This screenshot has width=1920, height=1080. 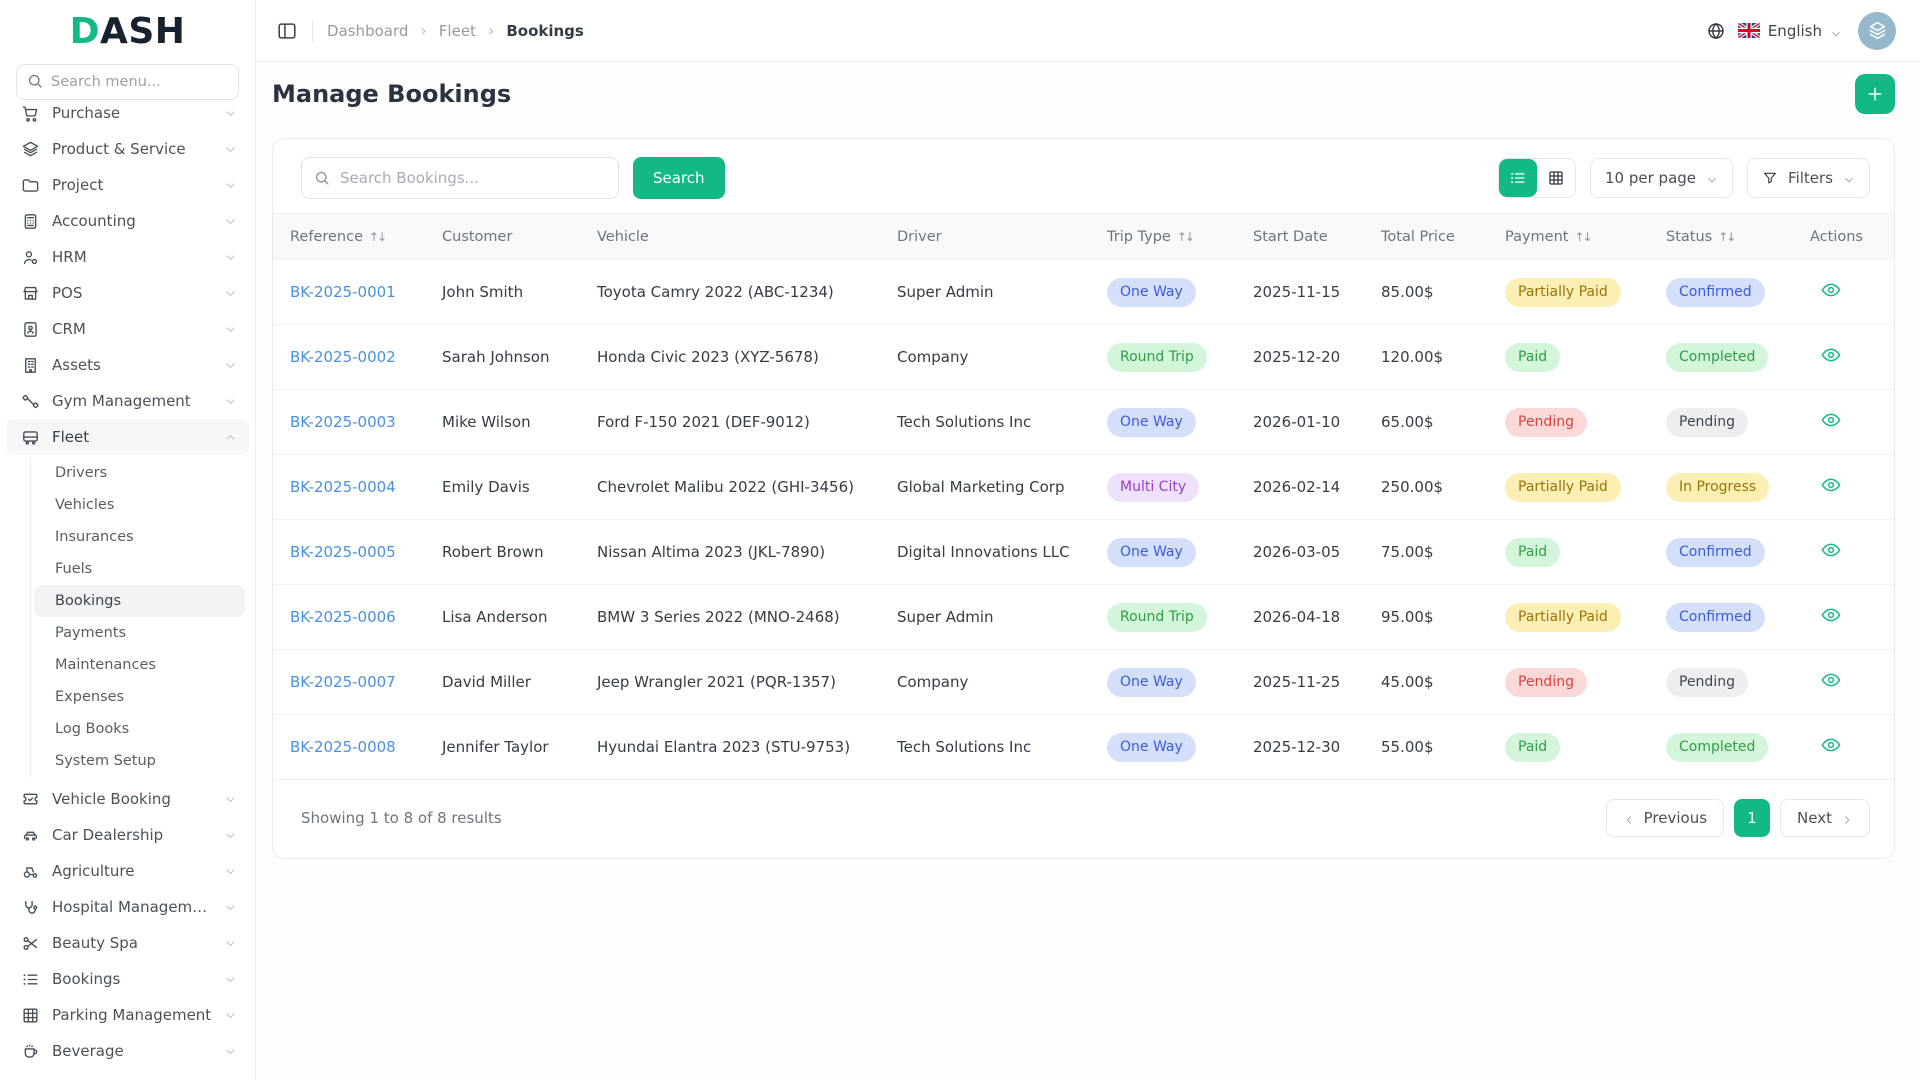 I want to click on payment-badge: Paid, so click(x=1533, y=552).